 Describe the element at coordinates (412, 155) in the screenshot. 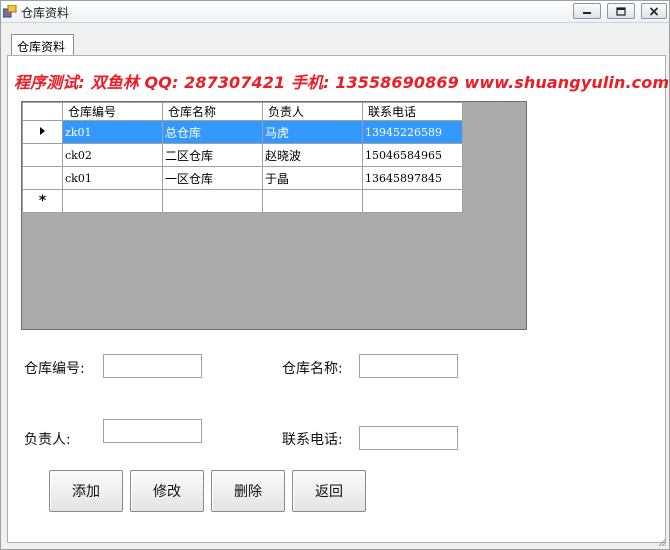

I see `cell-phone: 15046584965` at that location.